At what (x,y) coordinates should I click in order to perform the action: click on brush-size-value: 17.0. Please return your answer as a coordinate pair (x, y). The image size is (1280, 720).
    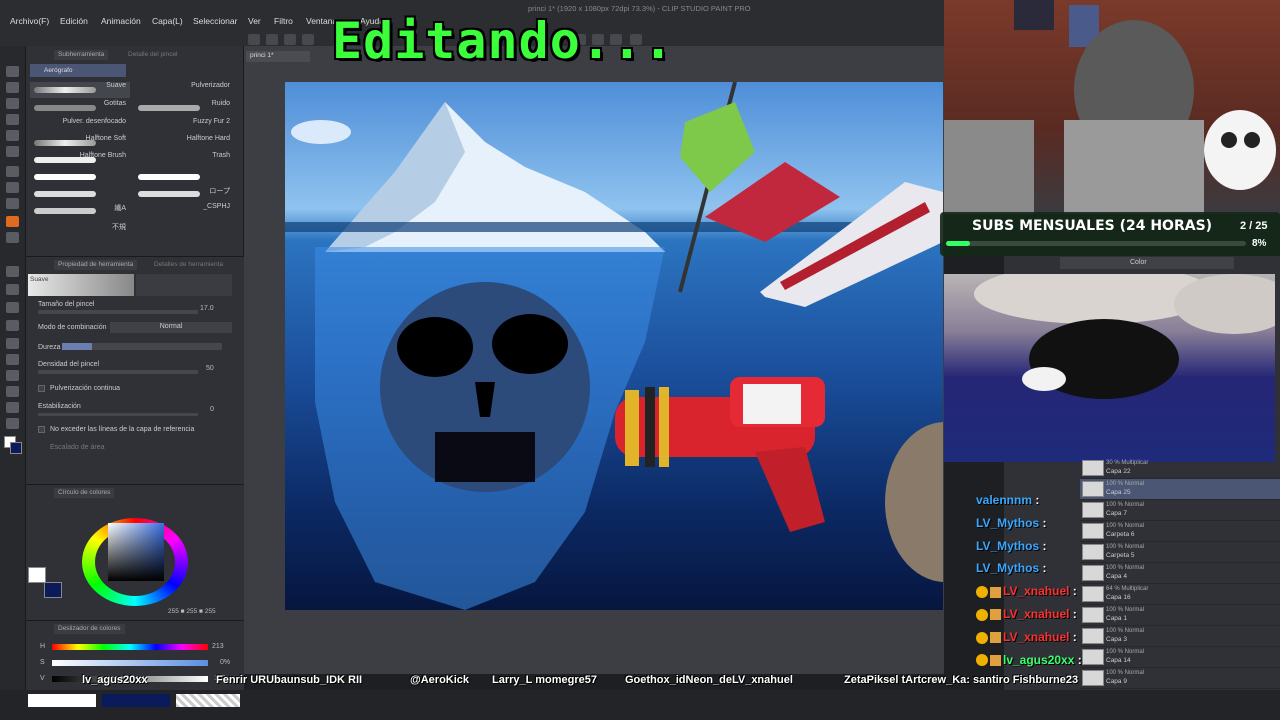
    Looking at the image, I should click on (207, 308).